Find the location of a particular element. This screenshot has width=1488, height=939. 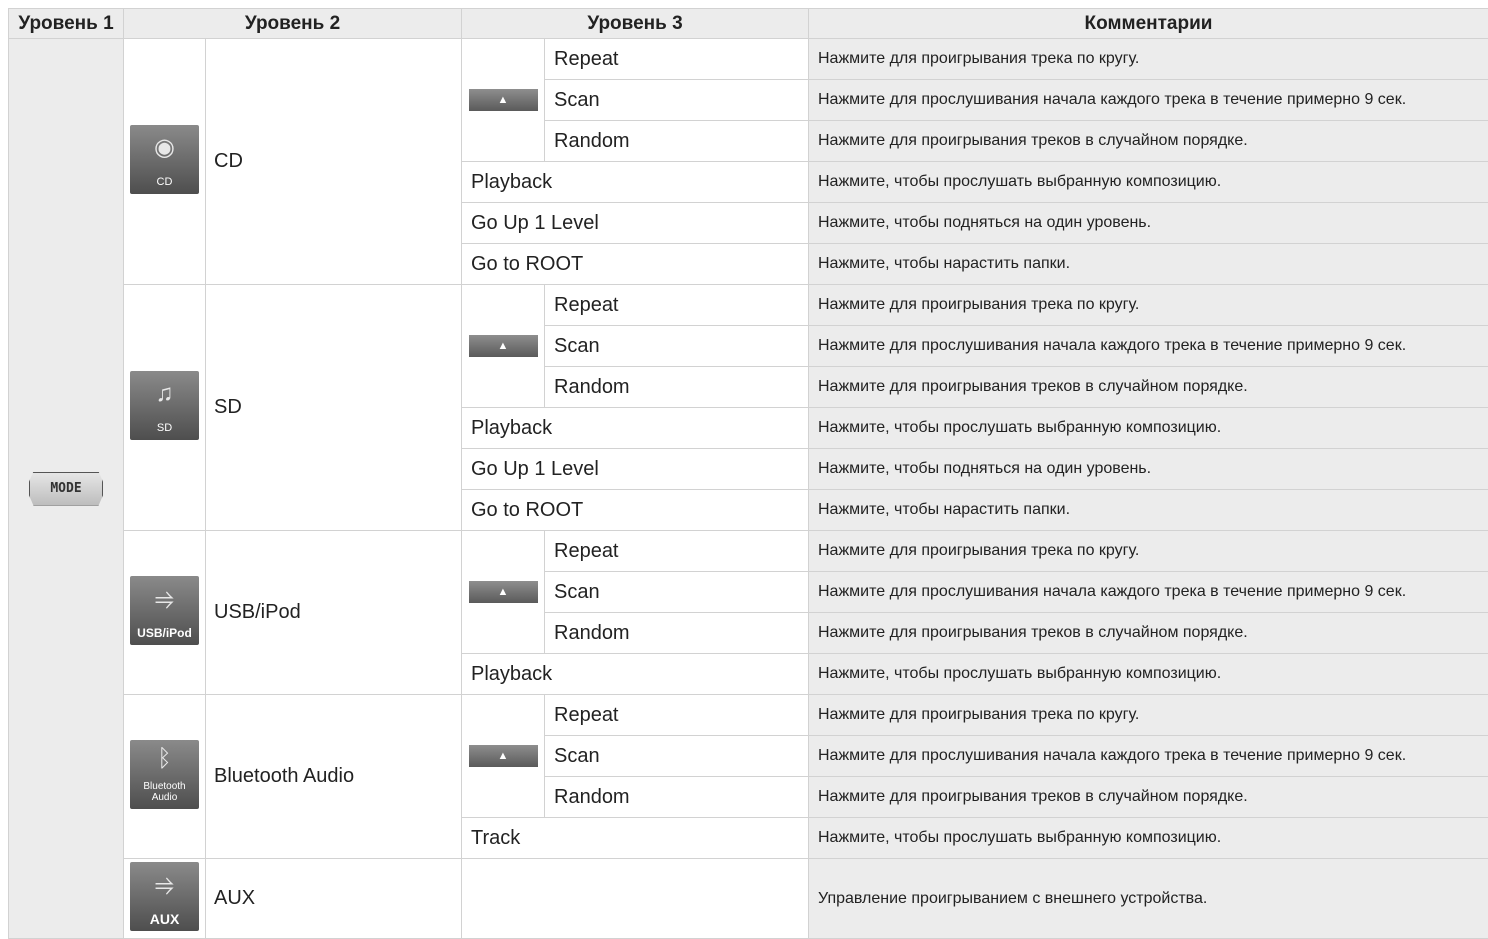

header-level2: Уровень 2 is located at coordinates (293, 24).